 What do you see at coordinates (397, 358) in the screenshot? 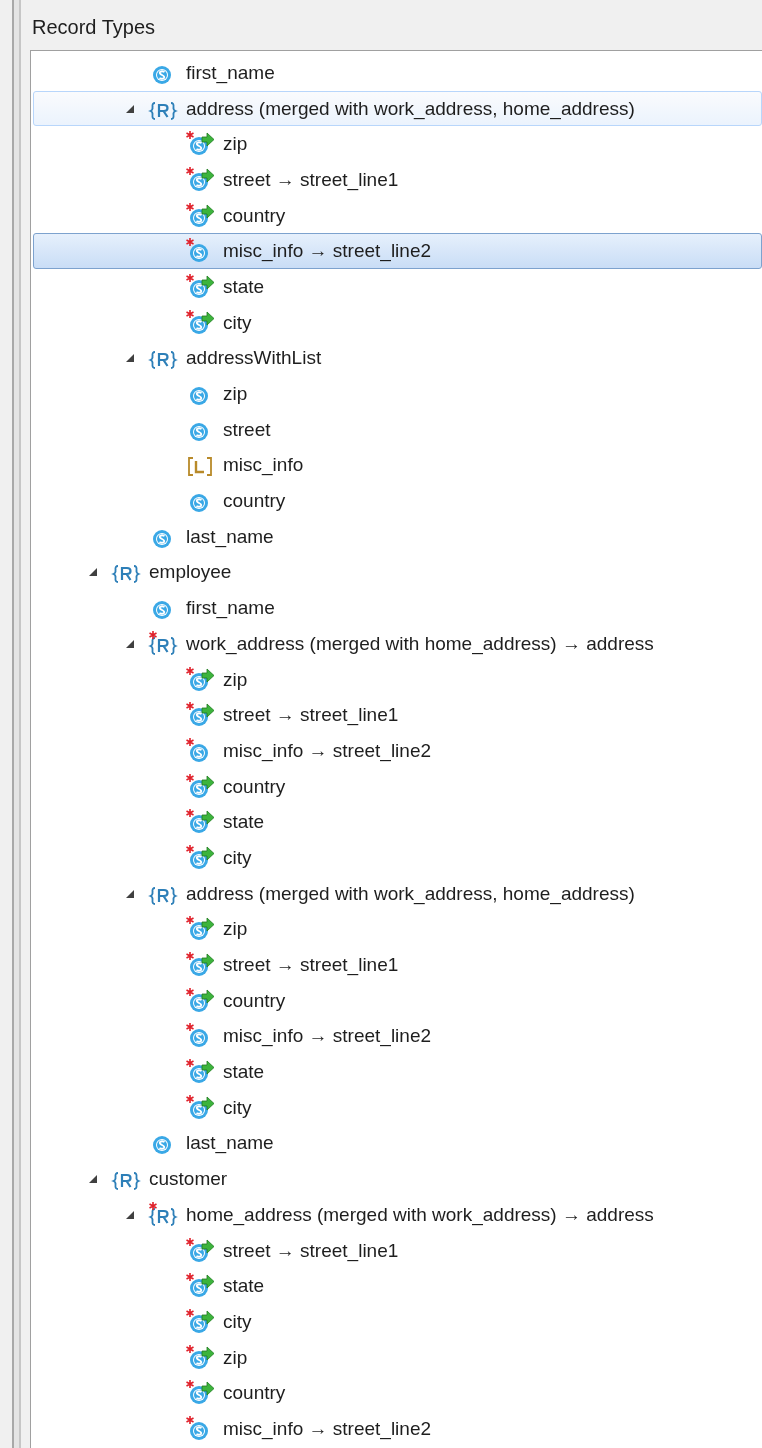
I see `tree-row: addressWithList` at bounding box center [397, 358].